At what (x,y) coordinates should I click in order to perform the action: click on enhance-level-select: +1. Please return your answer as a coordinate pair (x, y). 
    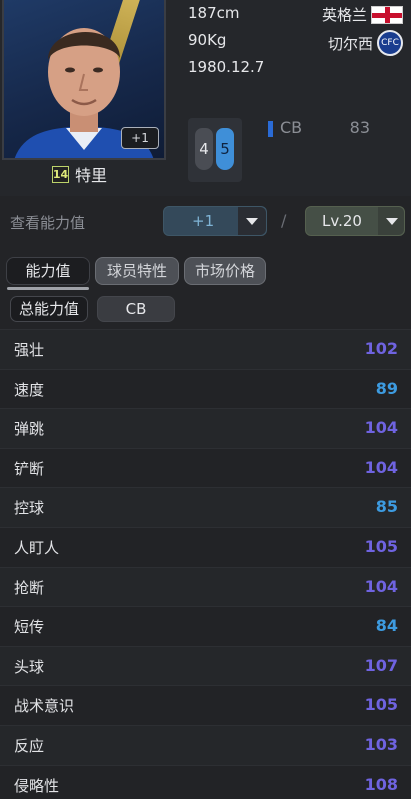
    Looking at the image, I should click on (215, 221).